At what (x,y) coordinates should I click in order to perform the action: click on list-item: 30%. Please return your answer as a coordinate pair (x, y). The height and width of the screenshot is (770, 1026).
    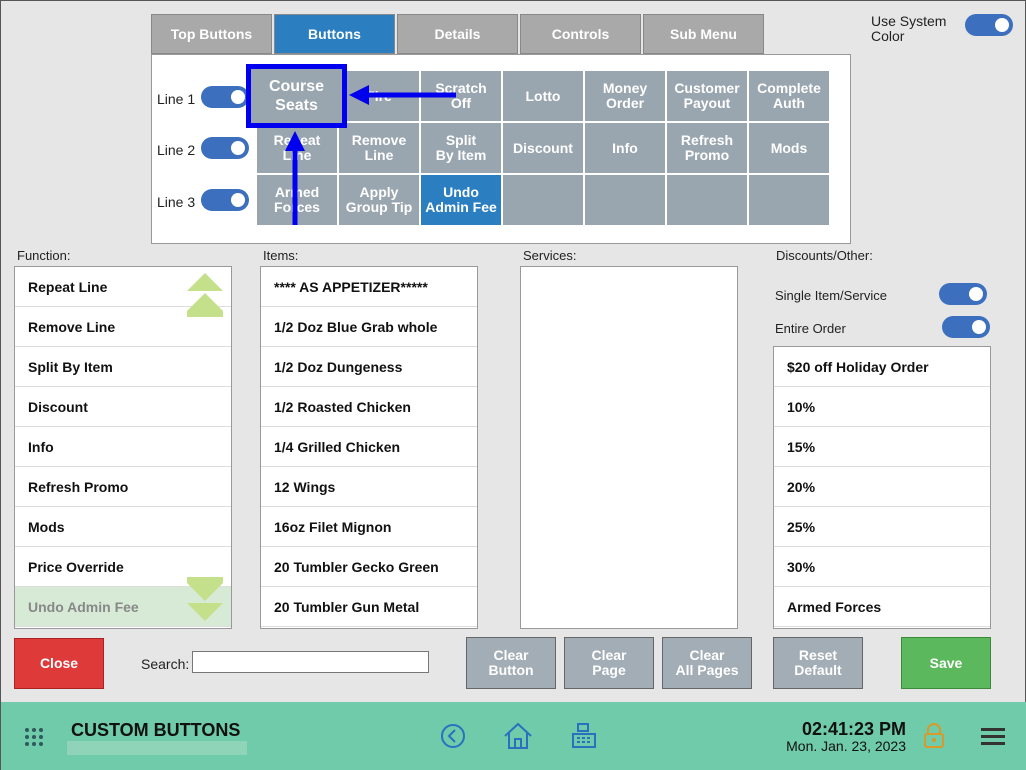
    Looking at the image, I should click on (882, 567).